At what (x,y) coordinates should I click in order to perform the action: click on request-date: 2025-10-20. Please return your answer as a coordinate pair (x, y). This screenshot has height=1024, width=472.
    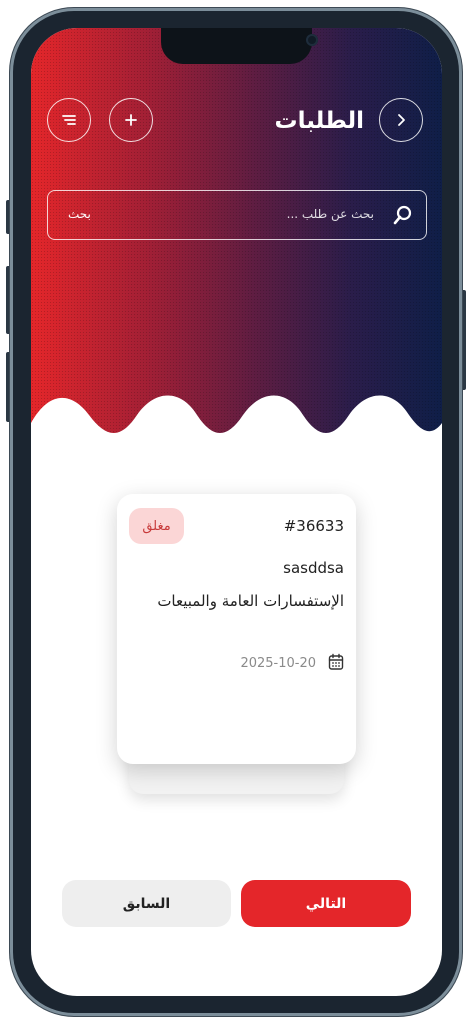
    Looking at the image, I should click on (278, 663).